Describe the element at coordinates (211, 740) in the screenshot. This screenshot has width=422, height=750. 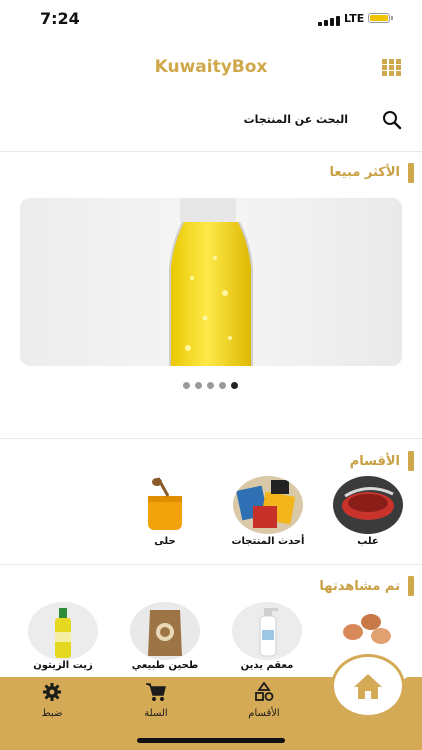
I see `home-indicator` at that location.